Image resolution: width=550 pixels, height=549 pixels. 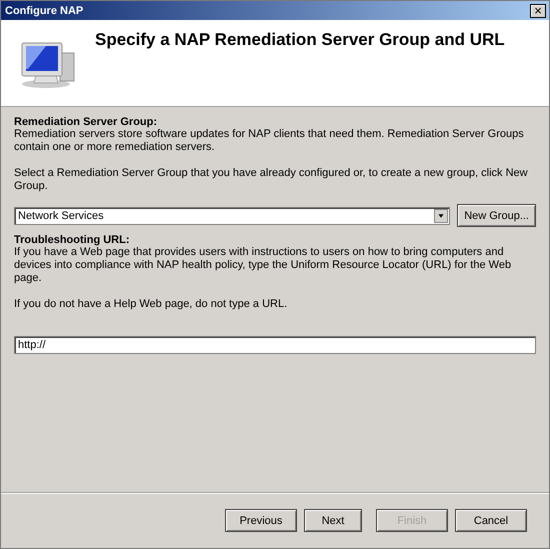 I want to click on window-title: Configure NAP, so click(x=44, y=10).